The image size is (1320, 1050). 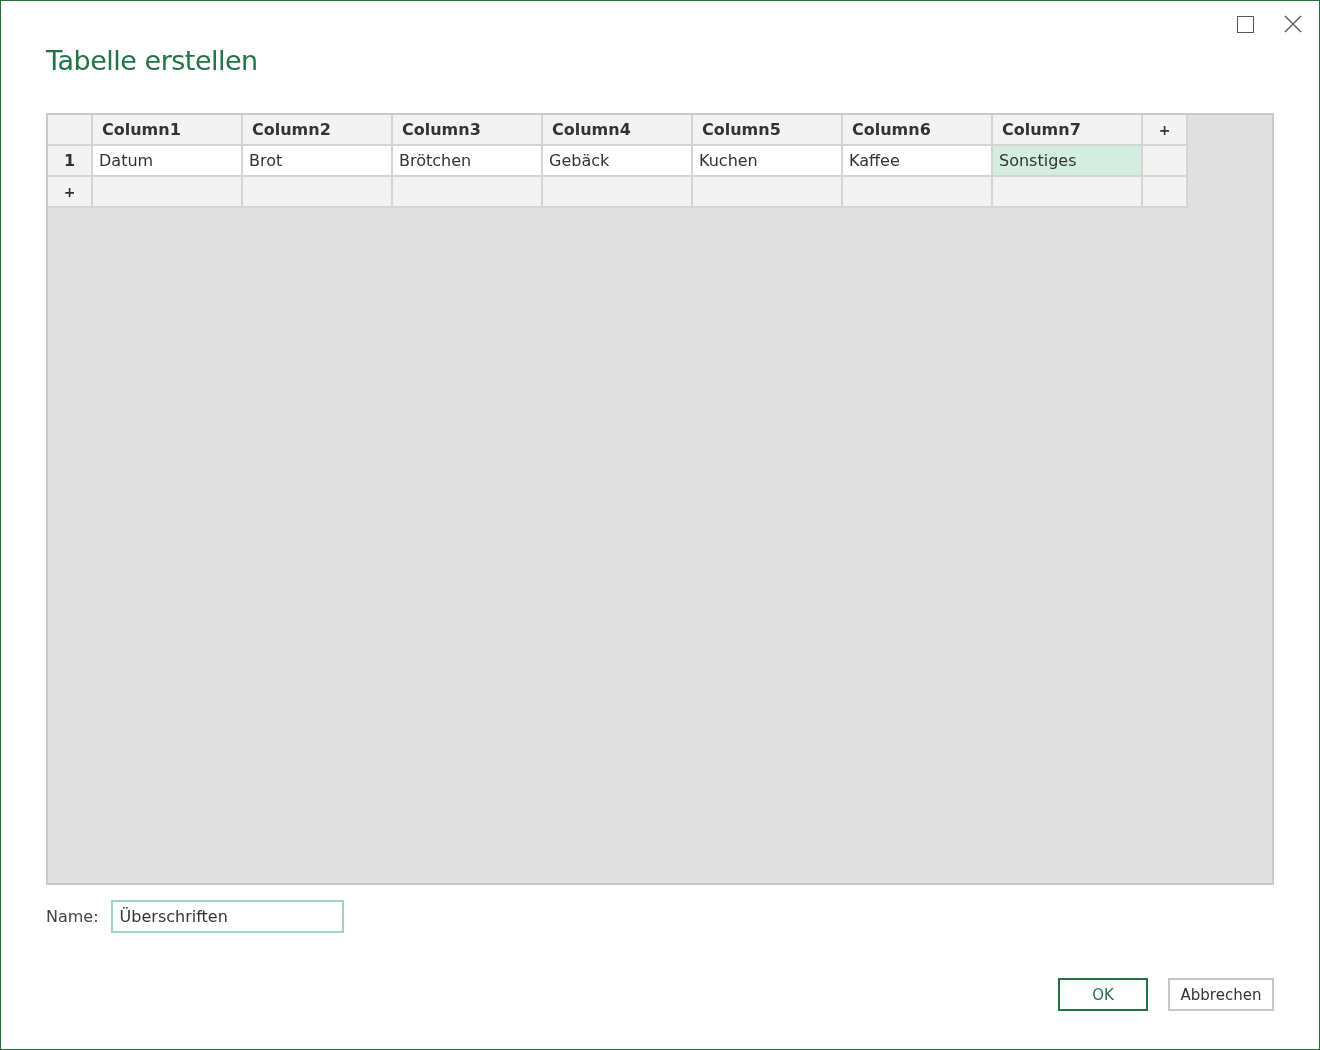 I want to click on table-cell: Brötchen, so click(x=468, y=161).